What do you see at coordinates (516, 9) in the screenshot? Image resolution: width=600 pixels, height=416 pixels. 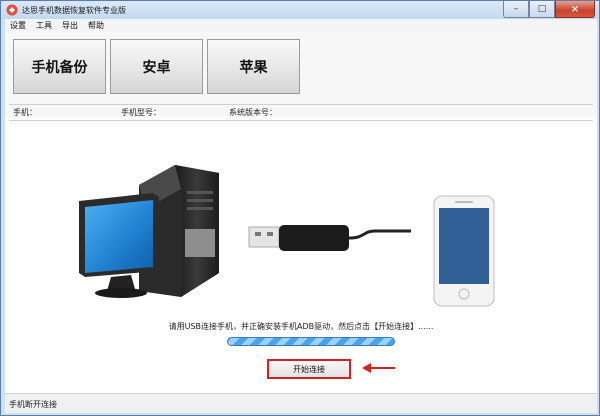 I see `minimize-button: –` at bounding box center [516, 9].